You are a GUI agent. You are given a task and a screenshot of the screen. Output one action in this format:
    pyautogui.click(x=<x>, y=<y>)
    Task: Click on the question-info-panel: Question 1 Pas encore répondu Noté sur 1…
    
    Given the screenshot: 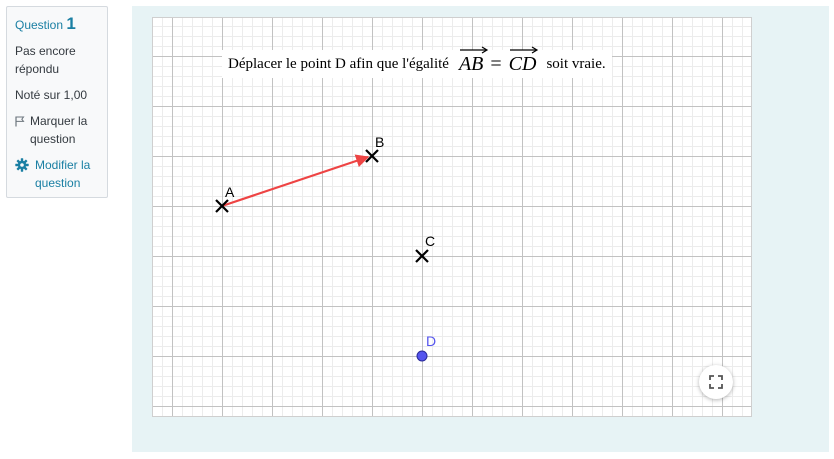 What is the action you would take?
    pyautogui.click(x=57, y=102)
    